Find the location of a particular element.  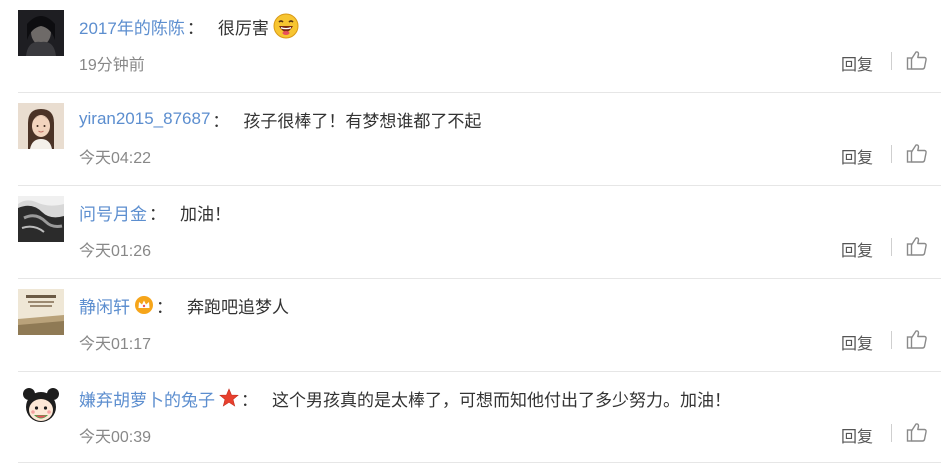

red-star-badge-icon is located at coordinates (229, 398).